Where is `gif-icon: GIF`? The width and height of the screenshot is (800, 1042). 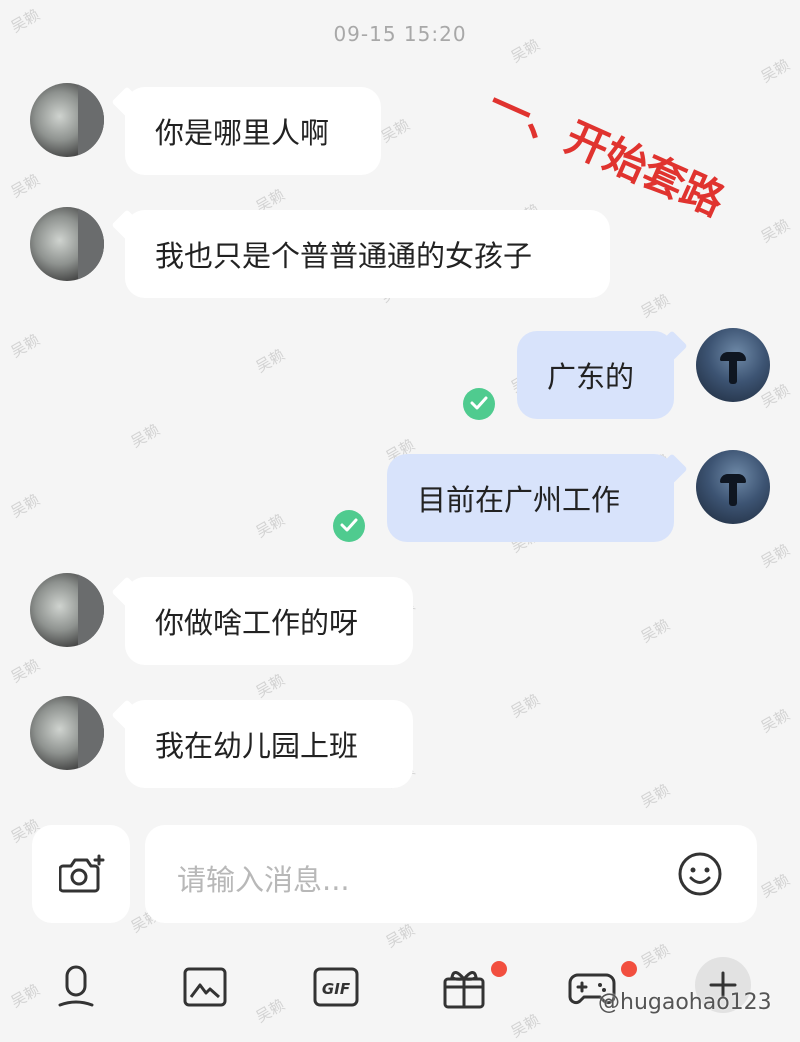 gif-icon: GIF is located at coordinates (336, 987).